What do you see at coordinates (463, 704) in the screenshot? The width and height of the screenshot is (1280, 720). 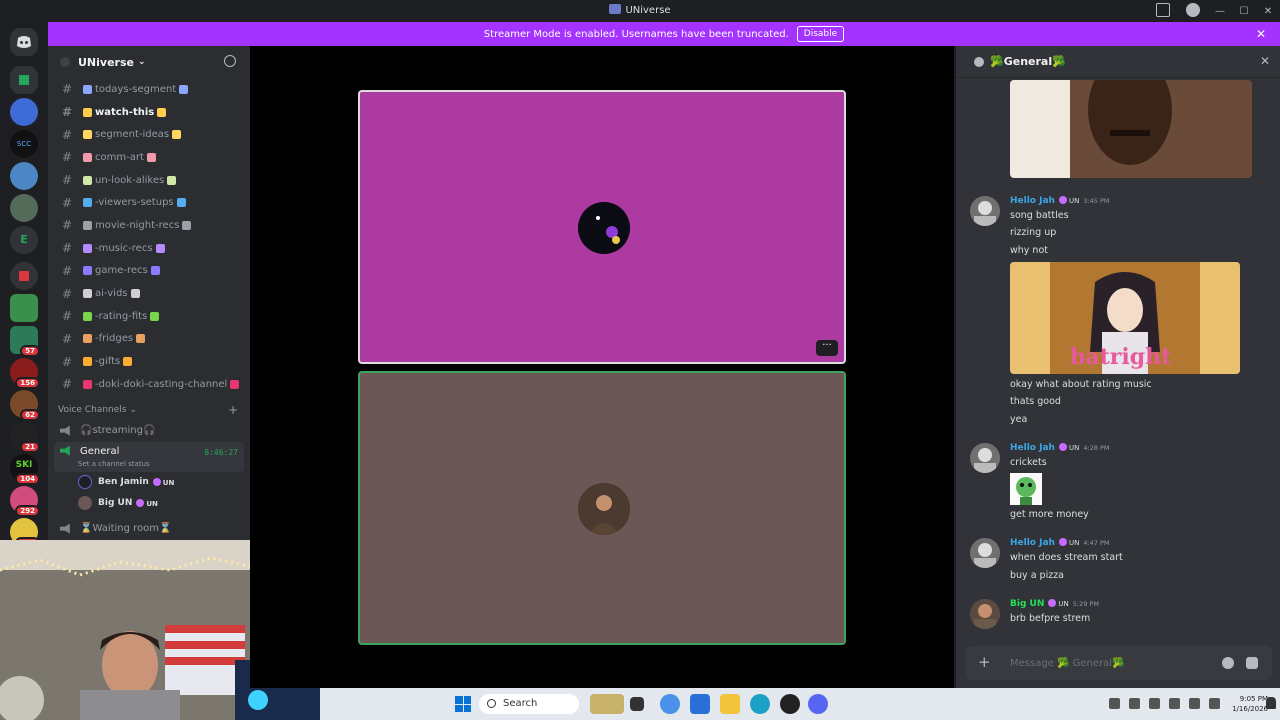 I see `windows-start-icon` at bounding box center [463, 704].